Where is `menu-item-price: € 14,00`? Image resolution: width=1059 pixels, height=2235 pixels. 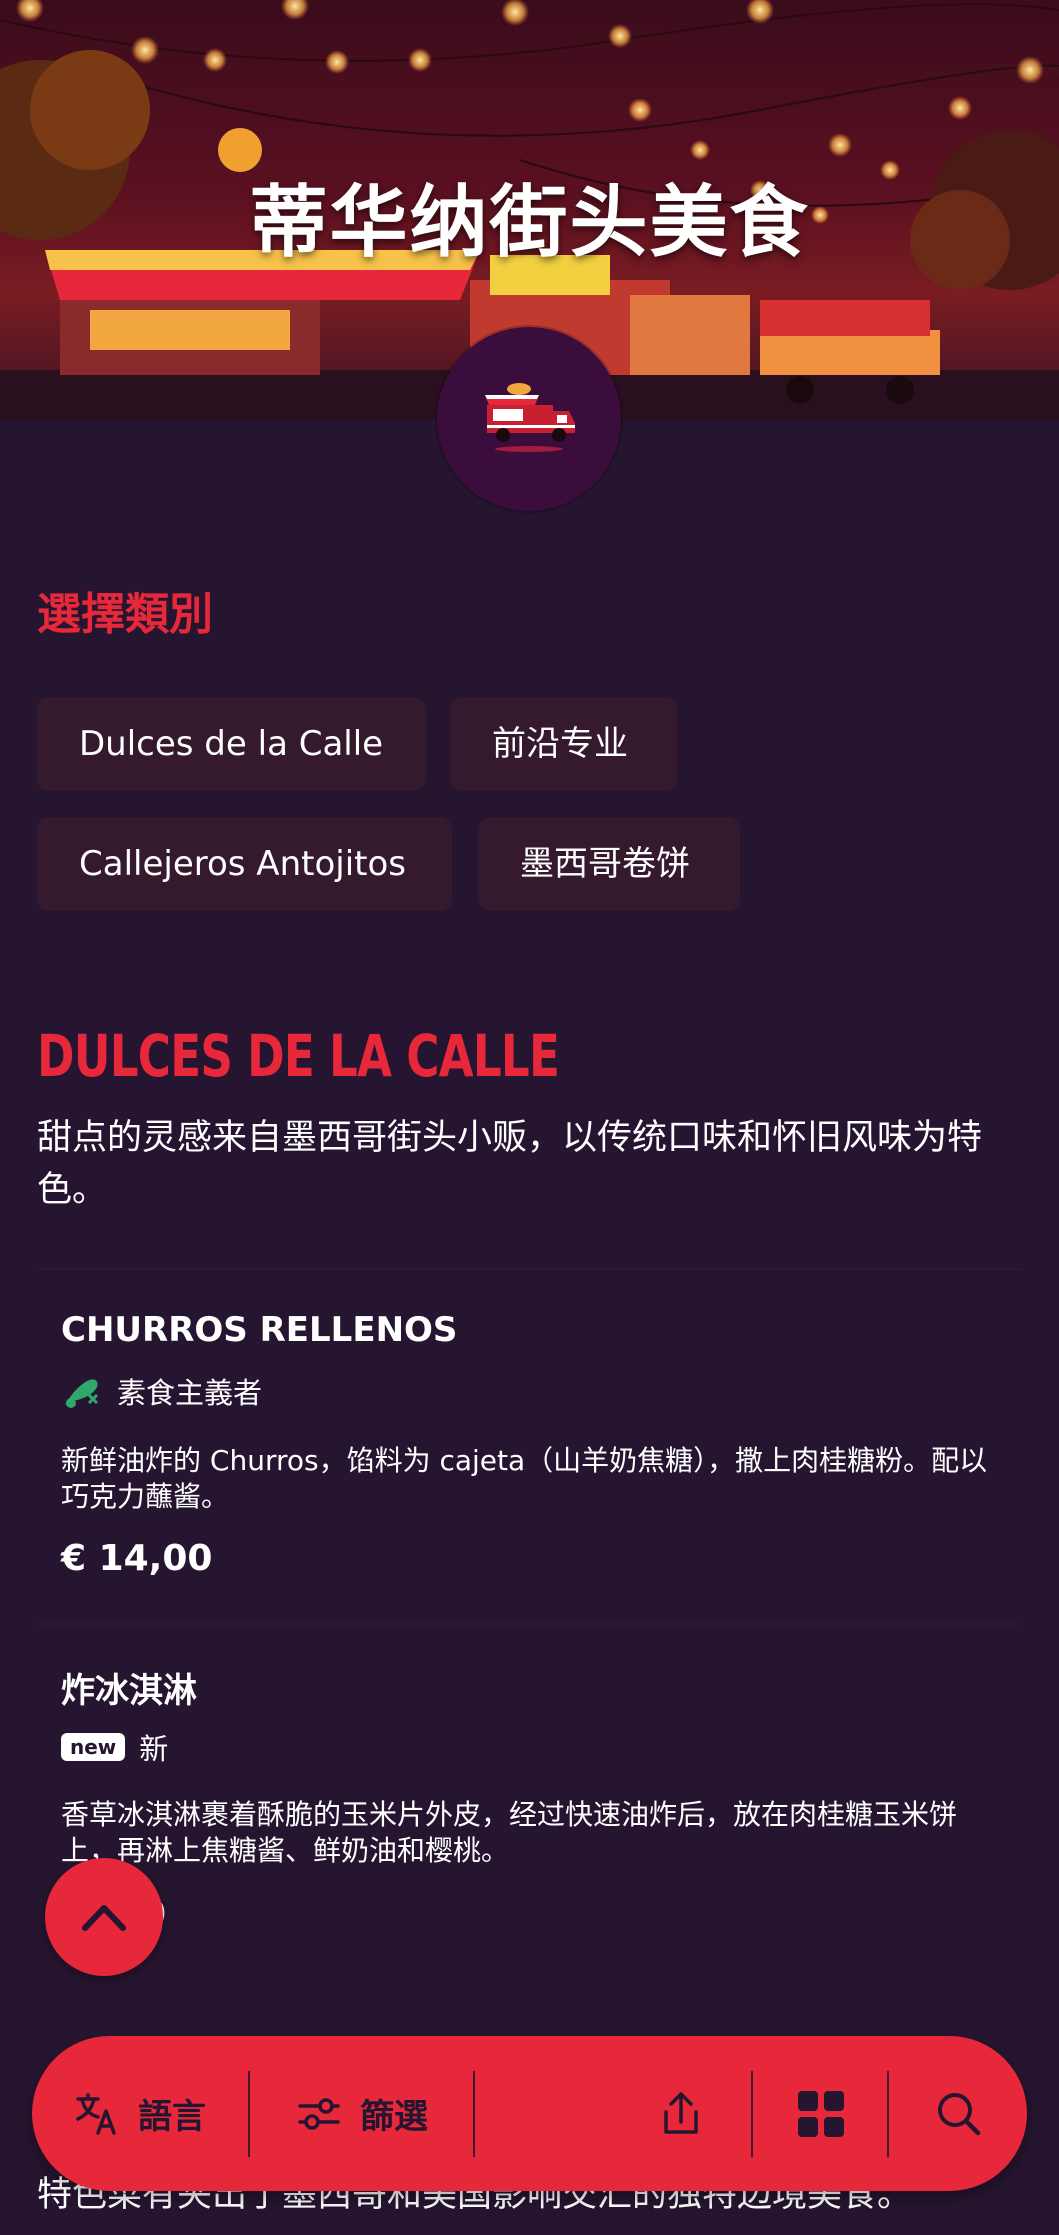
menu-item-price: € 14,00 is located at coordinates (137, 1558).